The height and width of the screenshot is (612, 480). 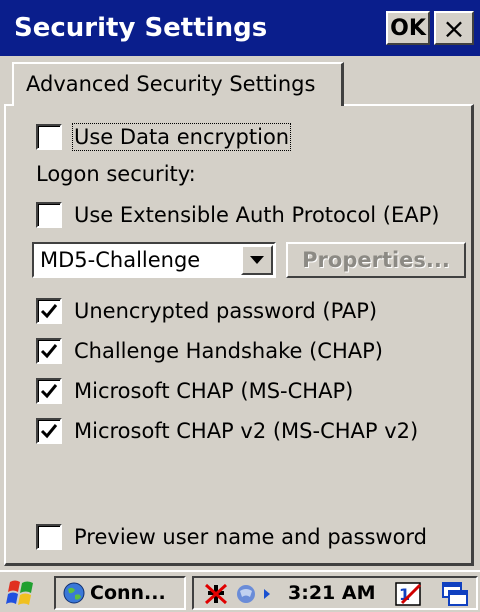 What do you see at coordinates (171, 84) in the screenshot?
I see `tab-label: Advanced Security Settings` at bounding box center [171, 84].